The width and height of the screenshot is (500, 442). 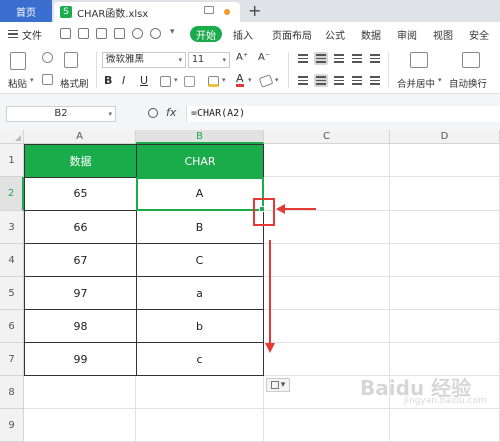 What do you see at coordinates (327, 260) in the screenshot?
I see `cell-c4` at bounding box center [327, 260].